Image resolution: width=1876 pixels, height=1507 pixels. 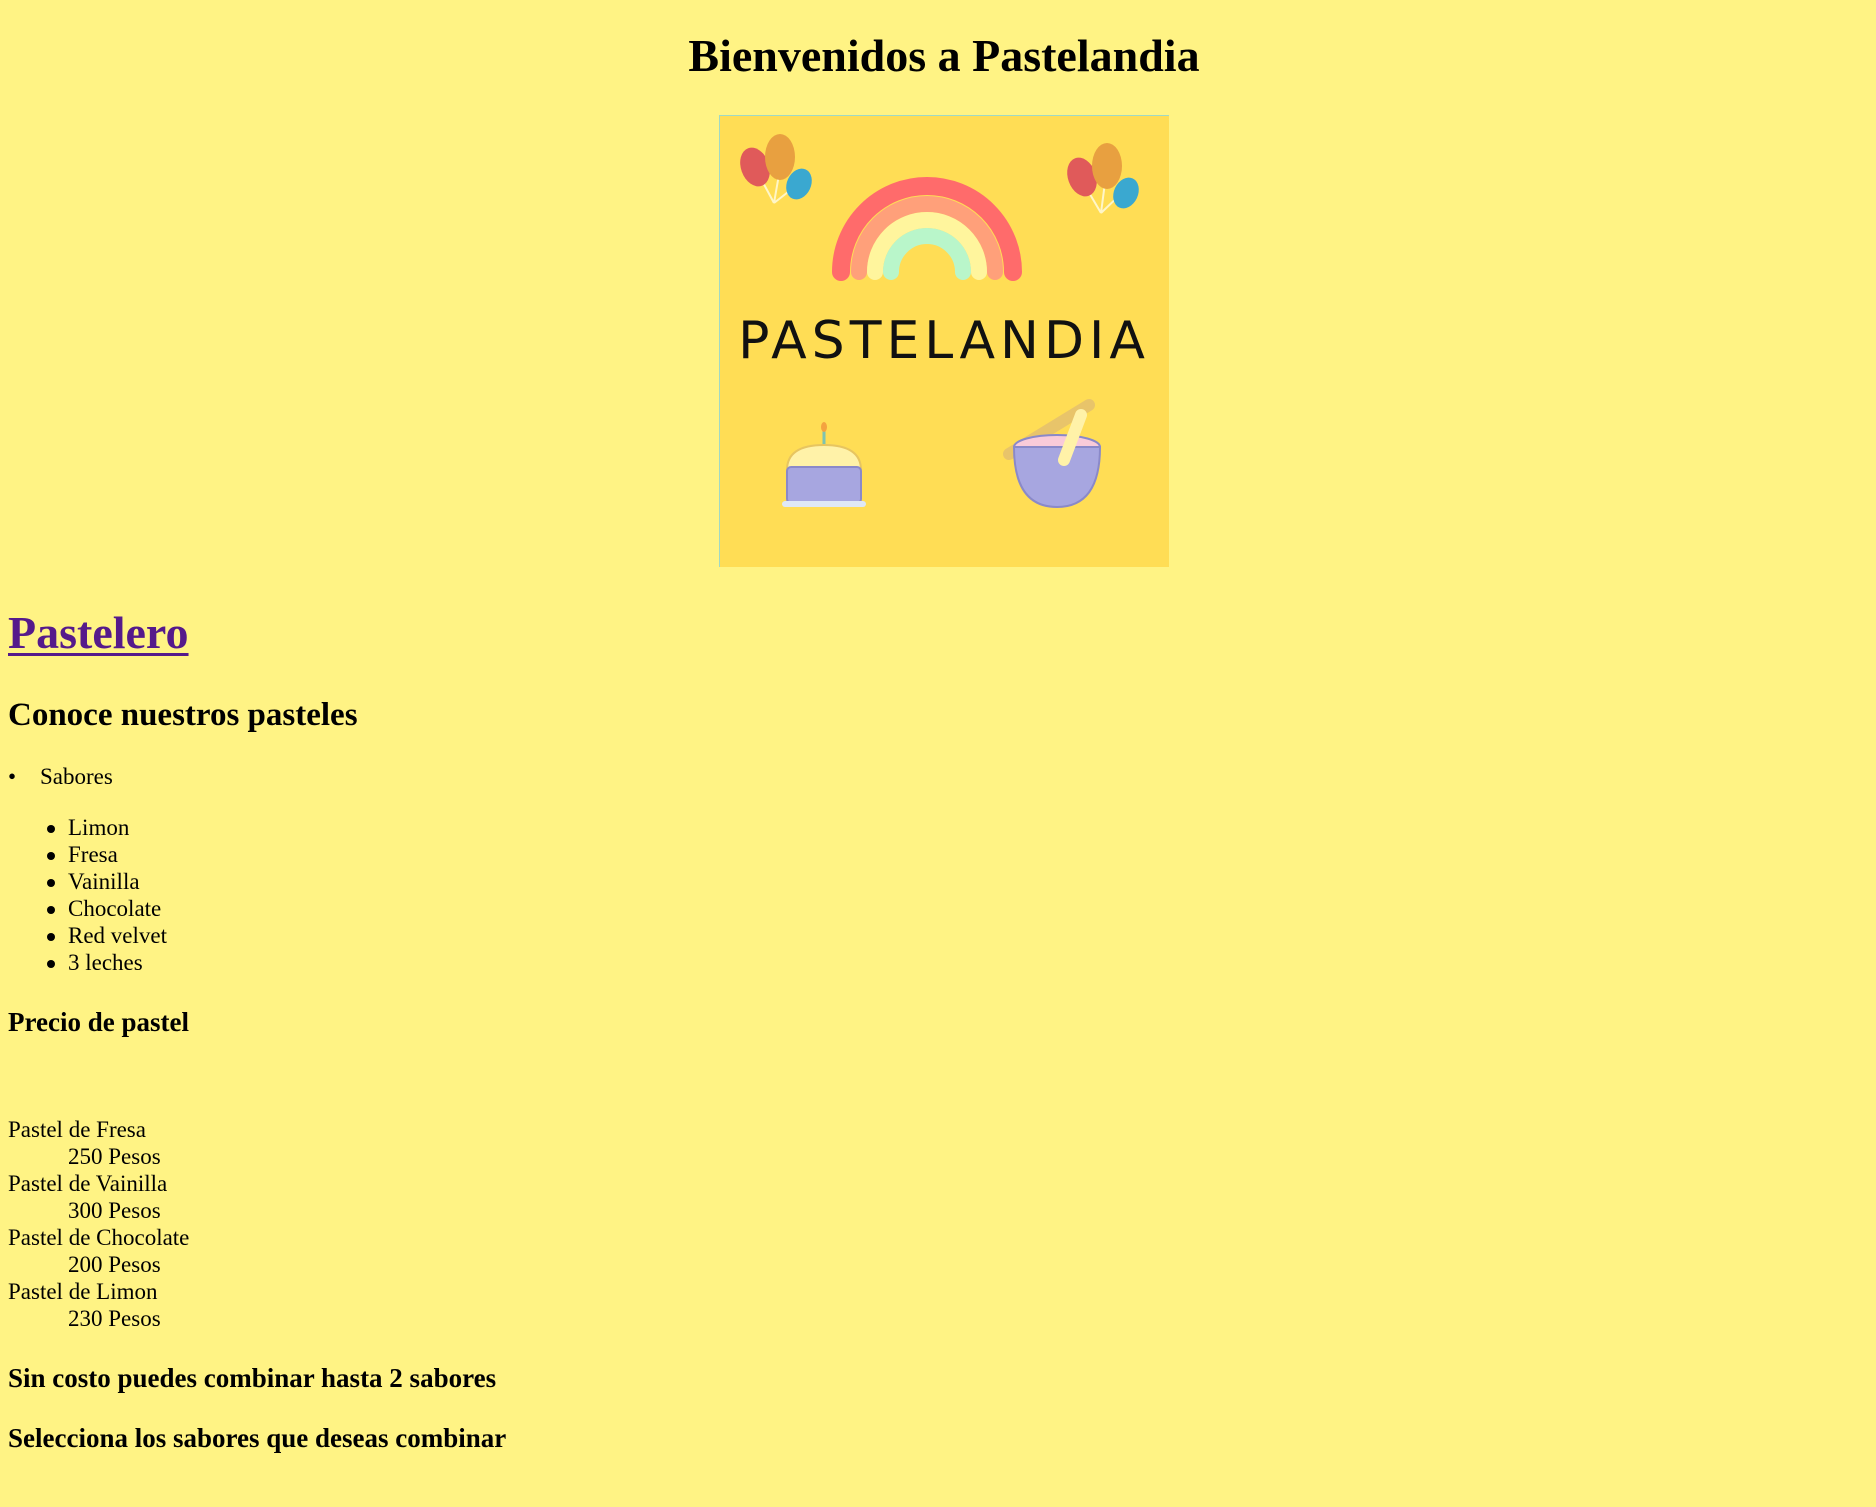 What do you see at coordinates (114, 1210) in the screenshot?
I see `price-item-value: 300 Pesos` at bounding box center [114, 1210].